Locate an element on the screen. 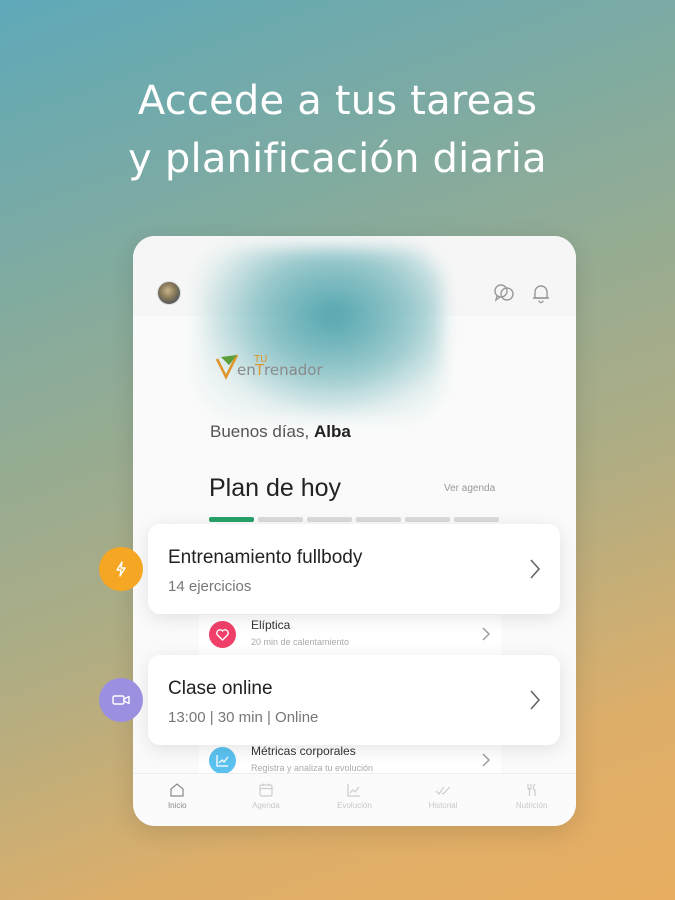 The image size is (675, 900). nav-label: Inicio is located at coordinates (177, 805).